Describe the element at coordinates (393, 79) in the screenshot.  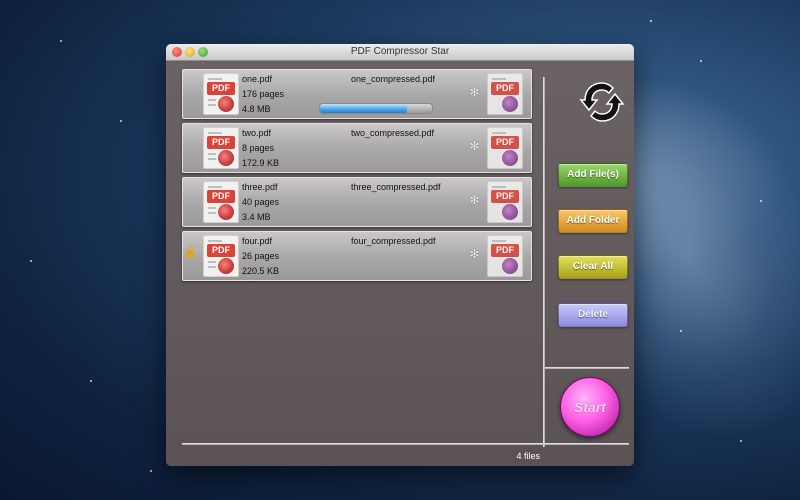
I see `output-file-name: one_compressed.pdf` at that location.